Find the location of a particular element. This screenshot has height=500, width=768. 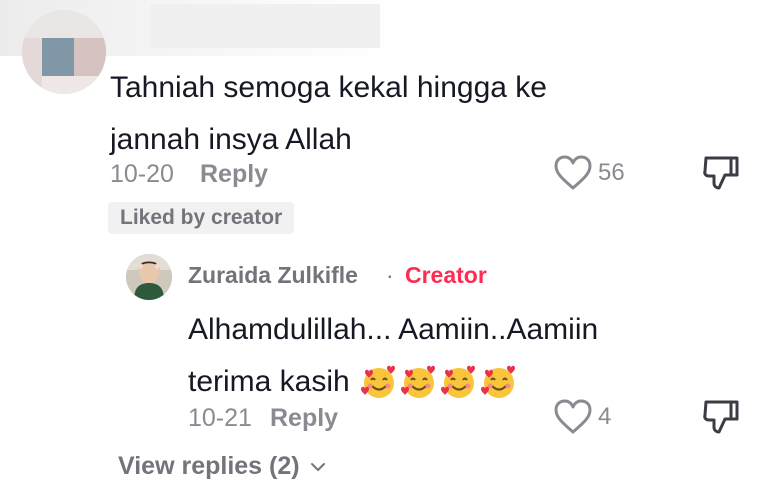

reply-author-avatar is located at coordinates (149, 277).